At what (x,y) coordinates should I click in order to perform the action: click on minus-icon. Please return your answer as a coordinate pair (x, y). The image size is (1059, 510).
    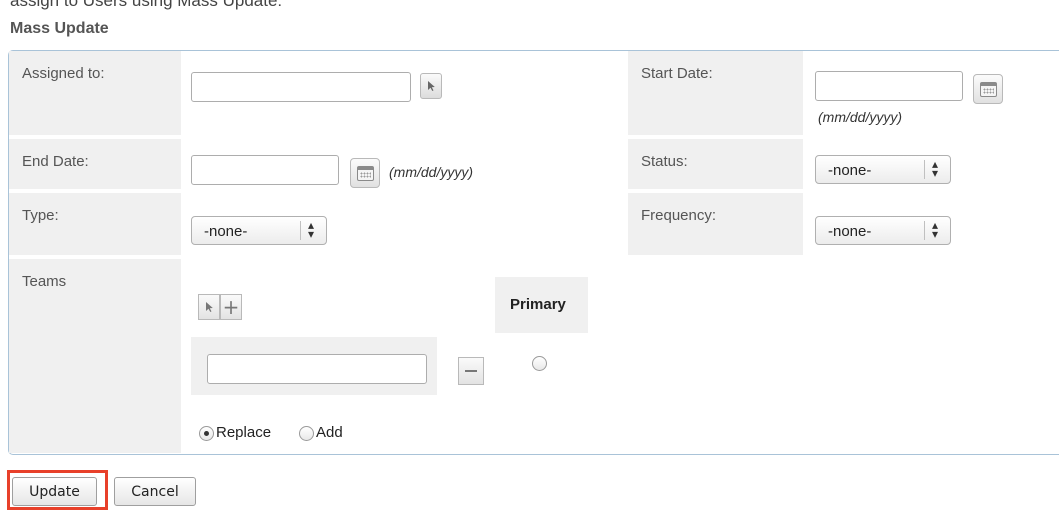
    Looking at the image, I should click on (471, 371).